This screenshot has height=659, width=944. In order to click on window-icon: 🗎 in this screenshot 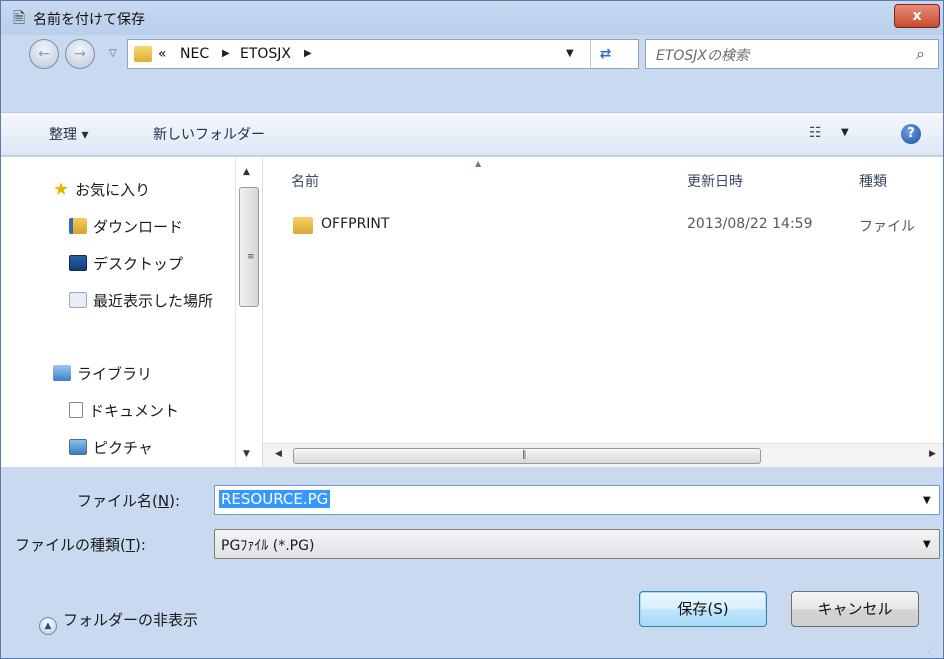, I will do `click(19, 18)`.